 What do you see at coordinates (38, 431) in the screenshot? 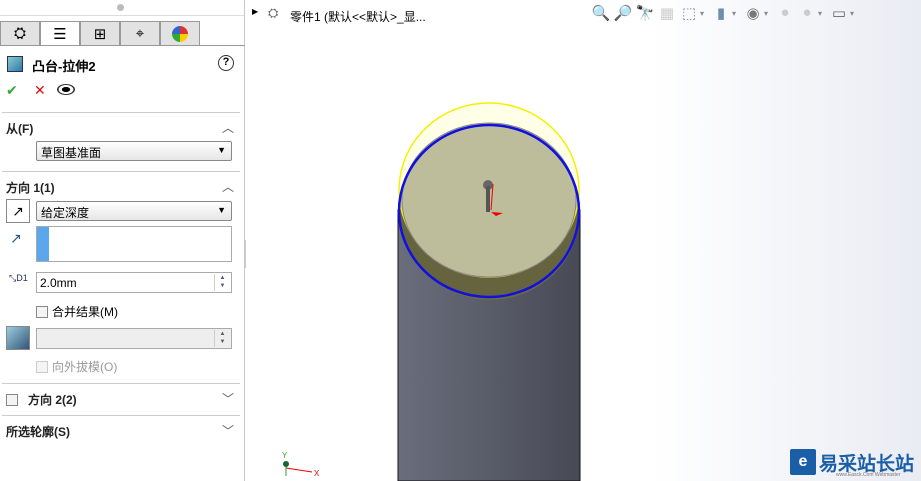
I see `selected-contours-header: 所选轮廓(S)` at bounding box center [38, 431].